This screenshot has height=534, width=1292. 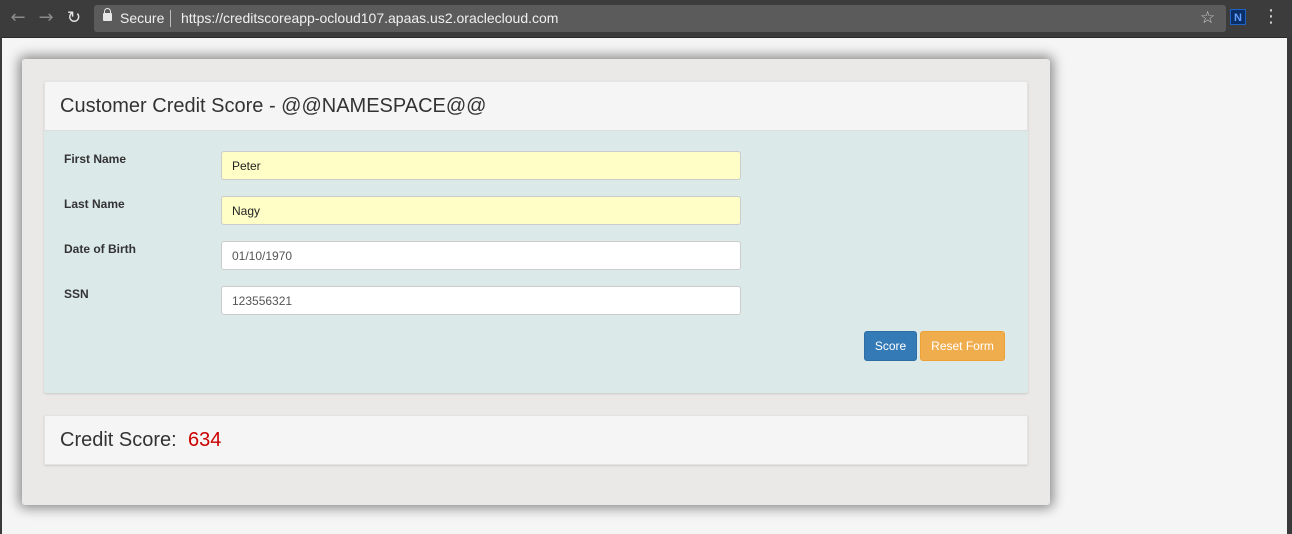 I want to click on bookmark-star-icon: ☆, so click(x=1207, y=18).